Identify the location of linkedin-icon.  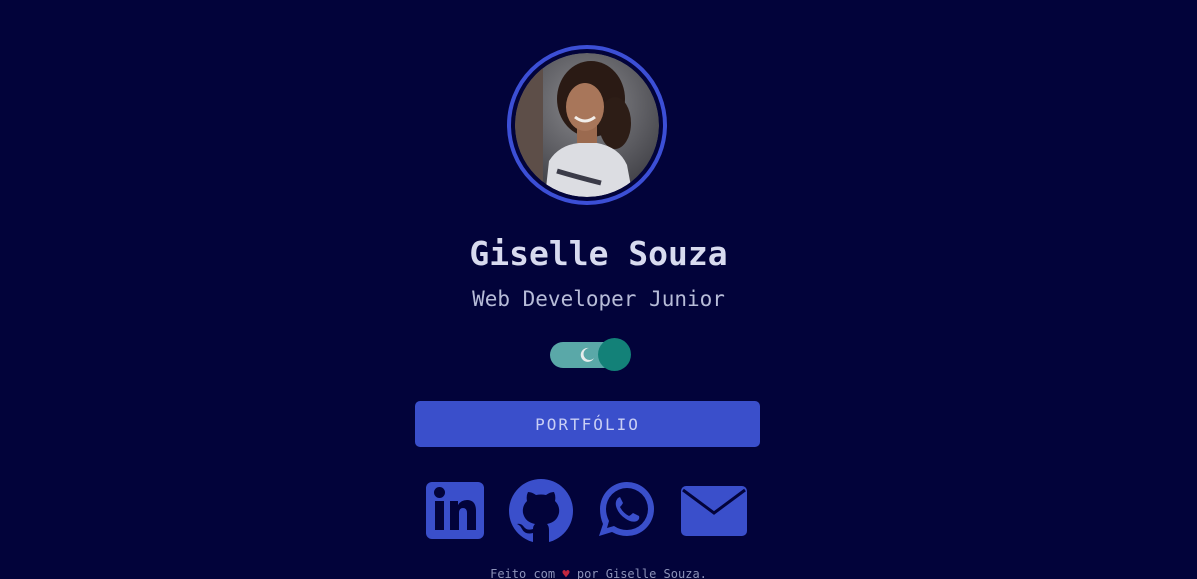
(455, 510).